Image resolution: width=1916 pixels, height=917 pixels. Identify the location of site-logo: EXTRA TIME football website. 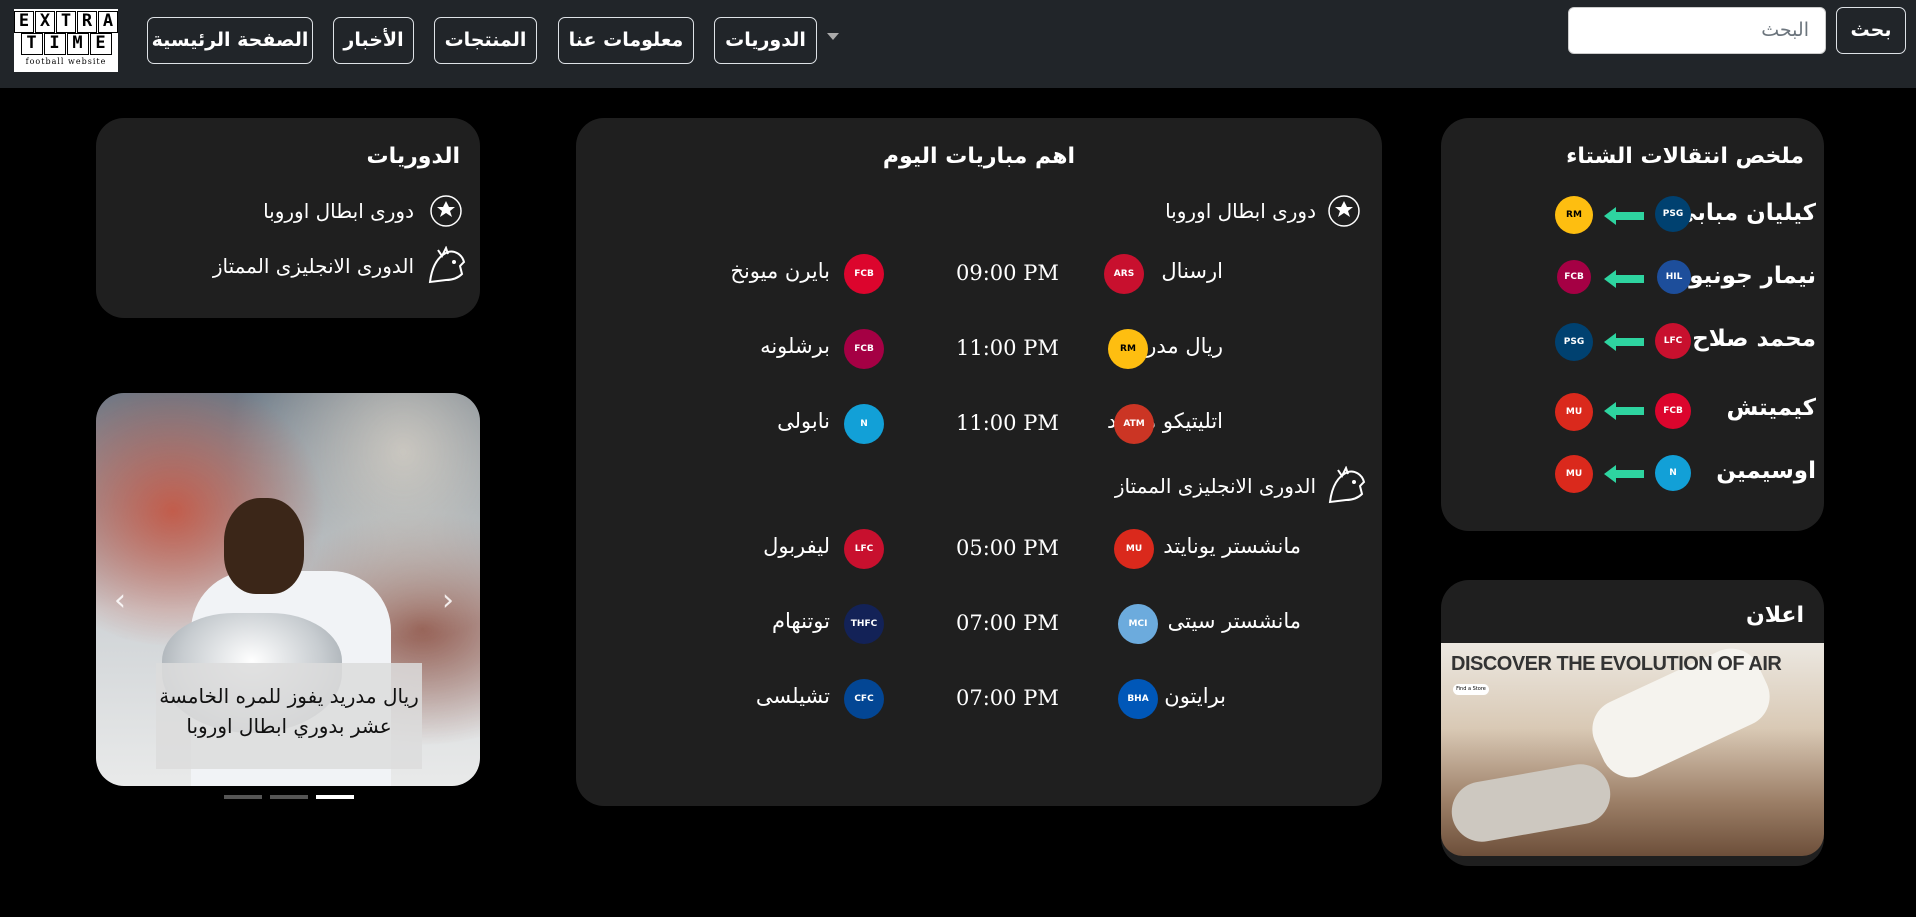
(66, 40).